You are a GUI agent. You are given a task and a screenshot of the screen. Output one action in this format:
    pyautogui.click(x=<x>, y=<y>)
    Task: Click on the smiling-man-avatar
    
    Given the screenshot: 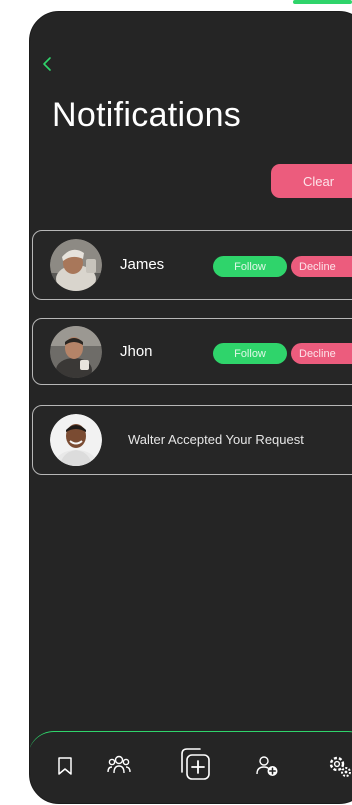 What is the action you would take?
    pyautogui.click(x=76, y=440)
    